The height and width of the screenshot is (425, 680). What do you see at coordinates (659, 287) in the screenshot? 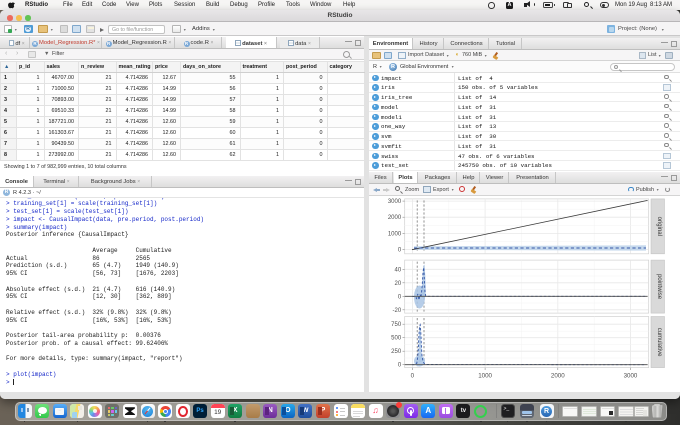
I see `svg-text: pointwise` at bounding box center [659, 287].